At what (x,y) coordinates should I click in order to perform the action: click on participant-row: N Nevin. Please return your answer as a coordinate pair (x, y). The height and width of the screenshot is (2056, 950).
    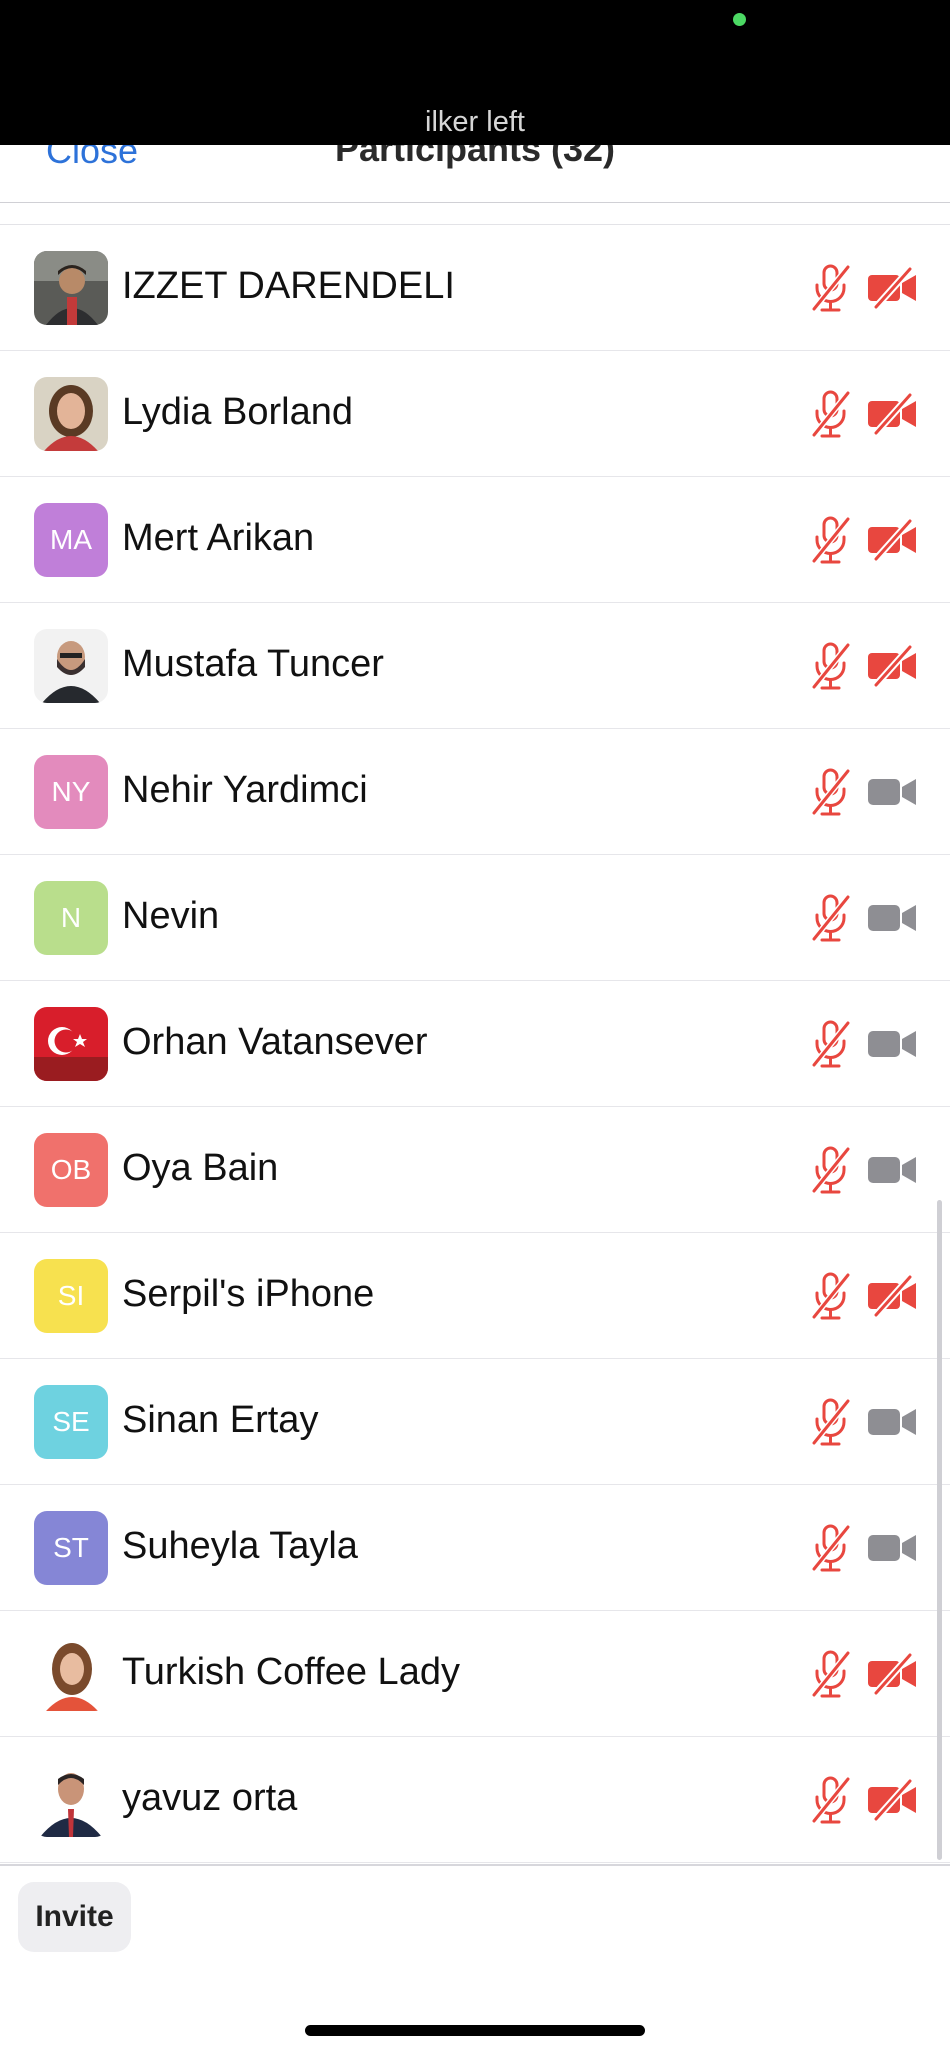
    Looking at the image, I should click on (475, 918).